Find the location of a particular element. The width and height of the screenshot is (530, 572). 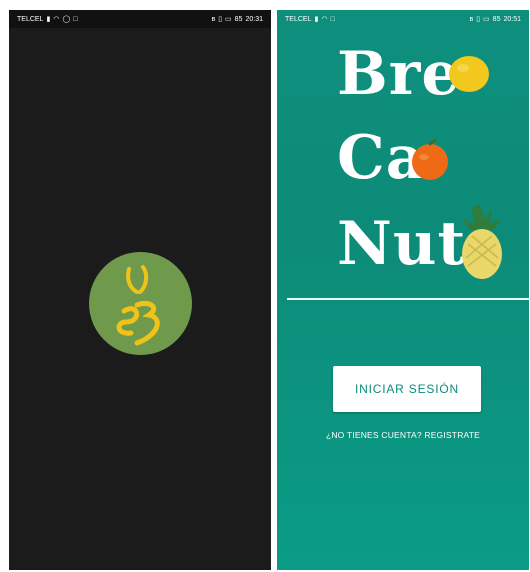

divider is located at coordinates (408, 299).